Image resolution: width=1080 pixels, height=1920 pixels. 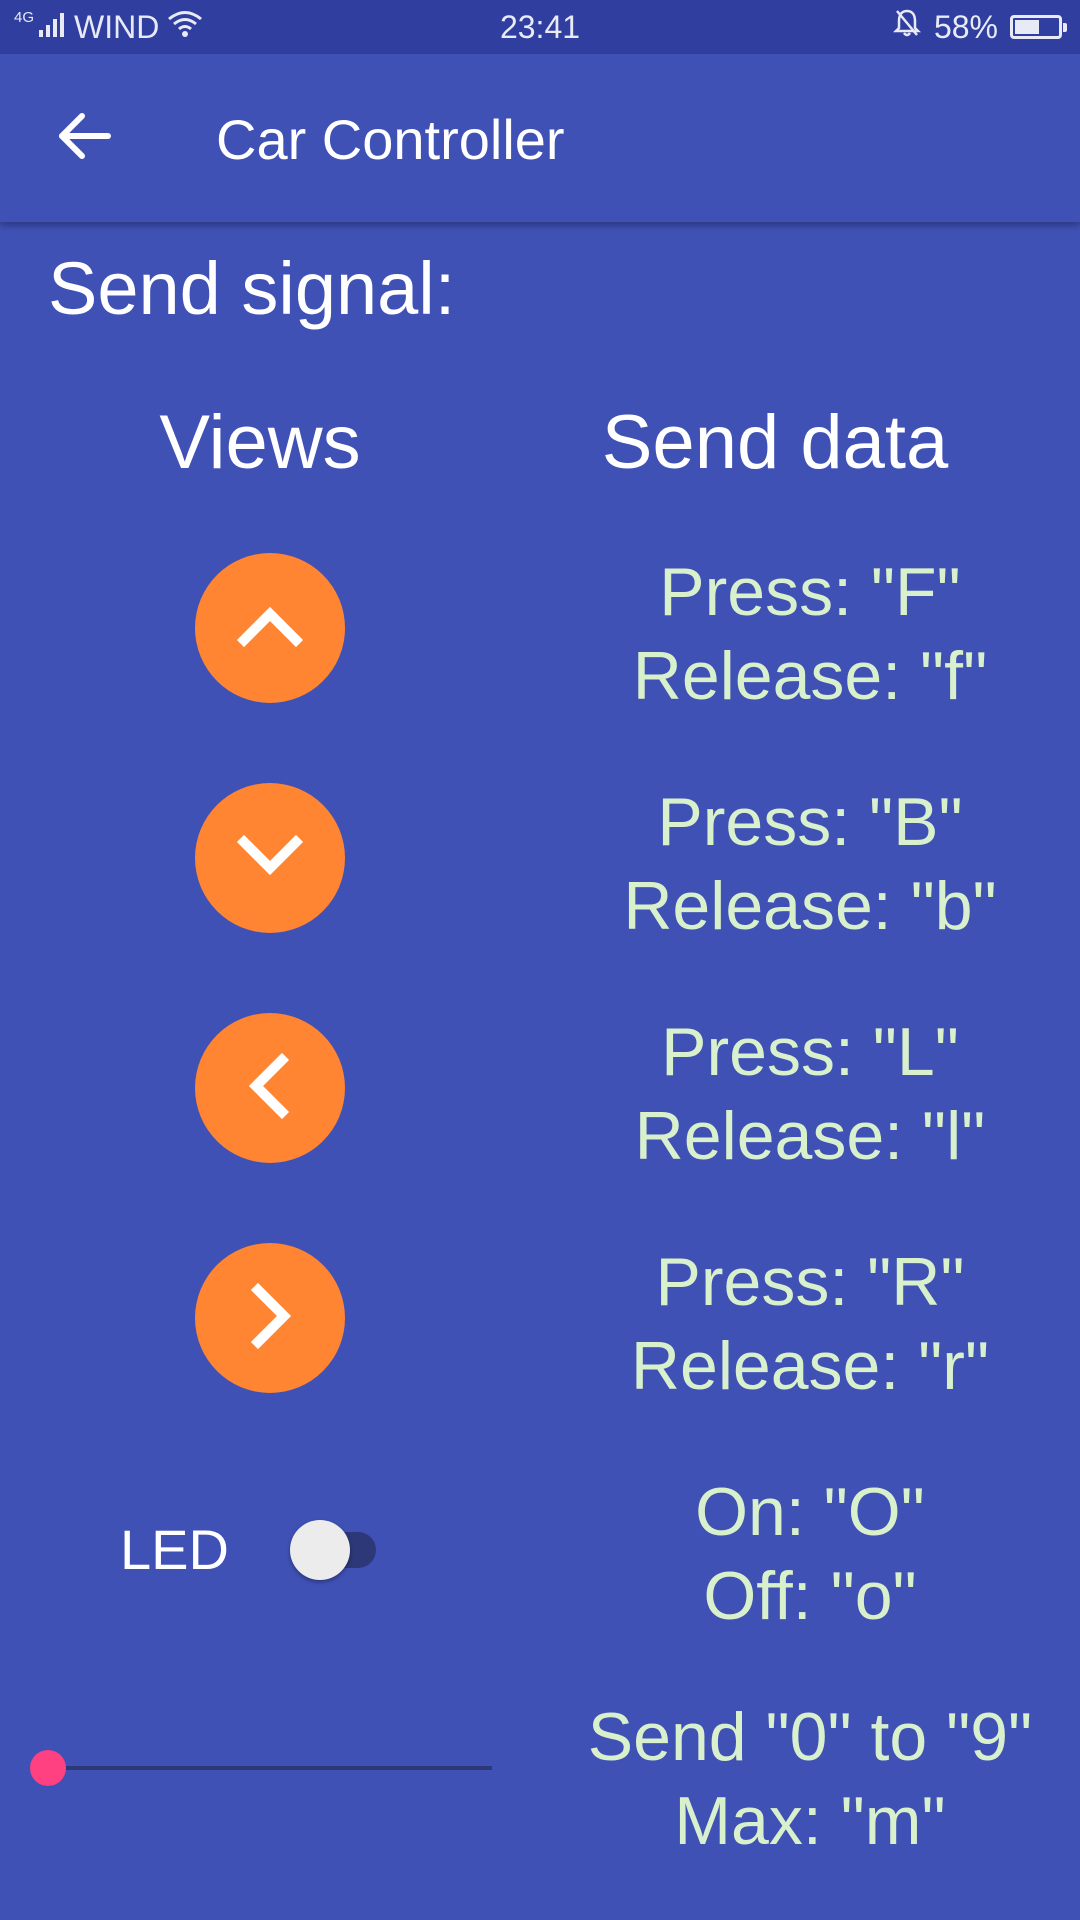 What do you see at coordinates (1027, 27) in the screenshot?
I see `battery-fill` at bounding box center [1027, 27].